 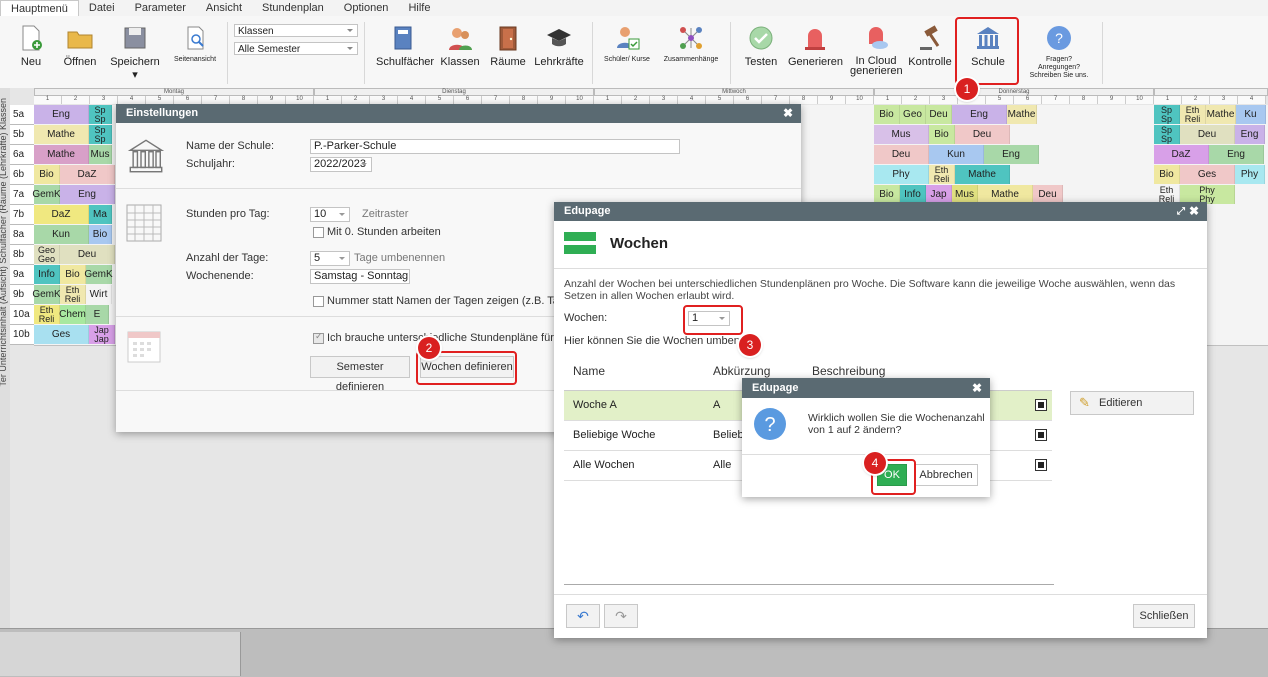 I want to click on class-row-label: 6a, so click(x=22, y=155).